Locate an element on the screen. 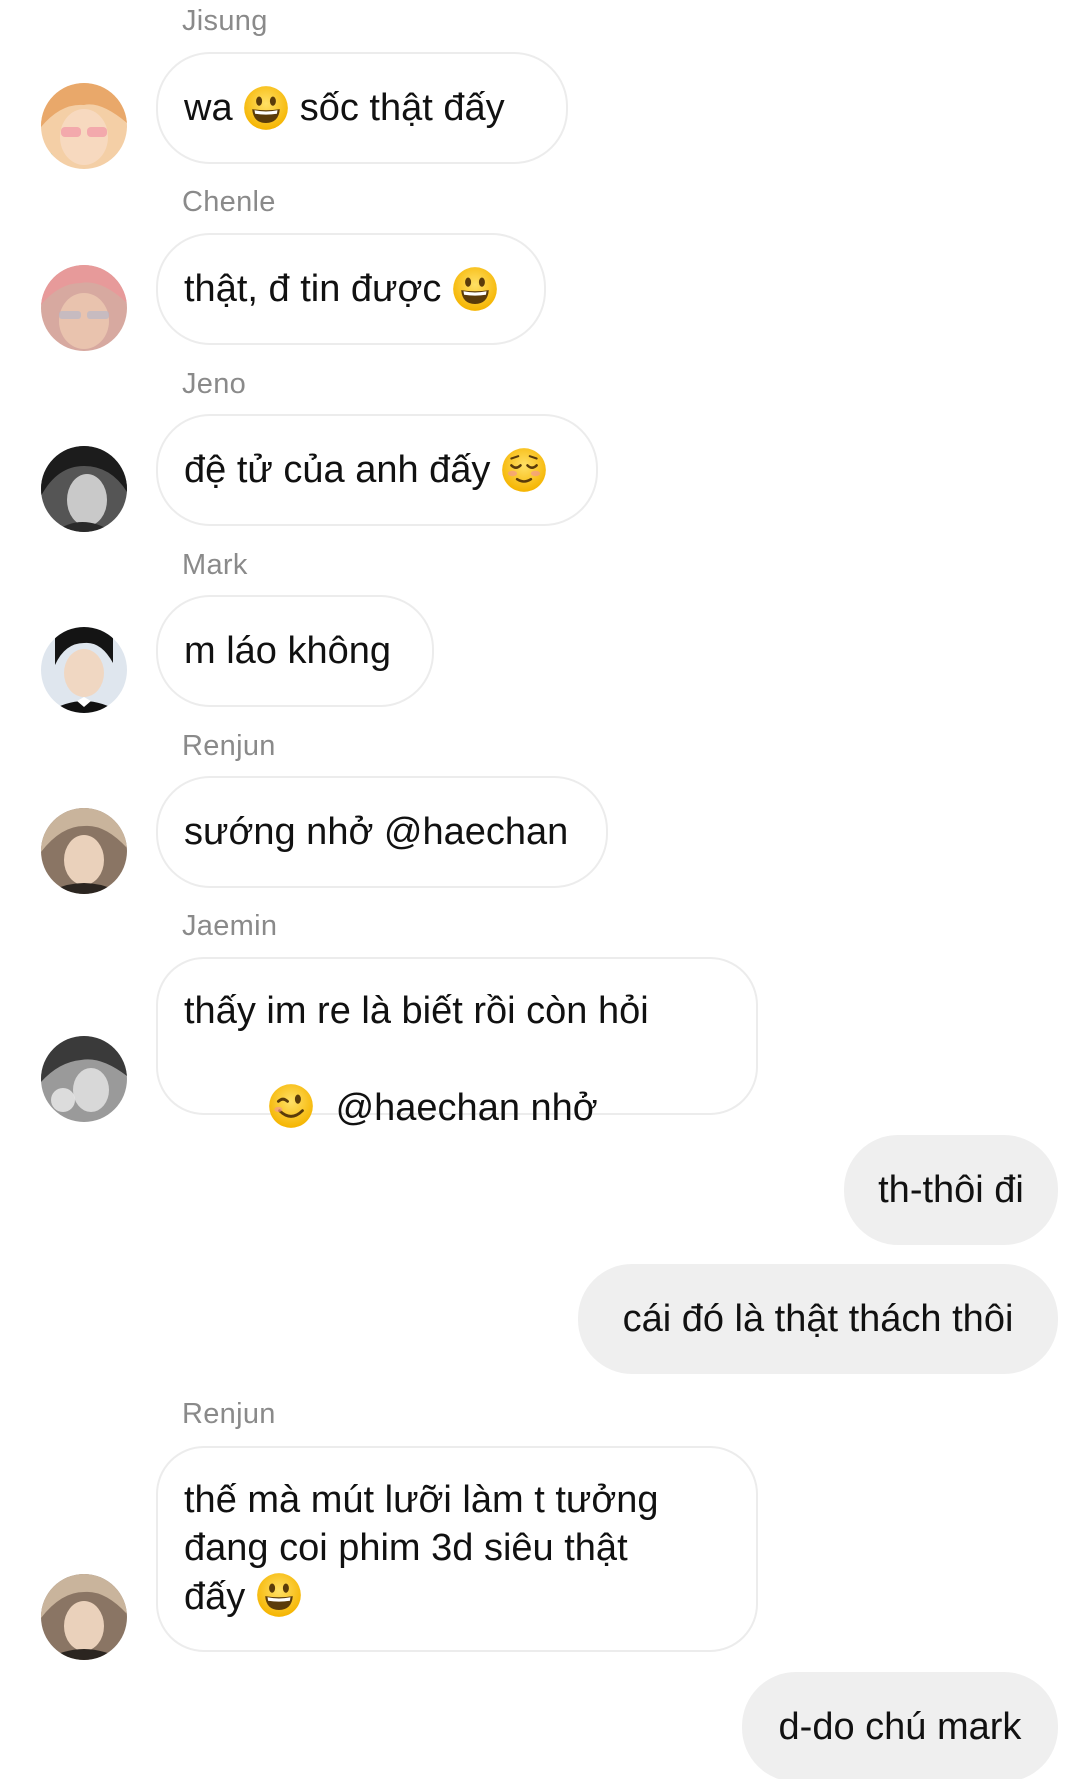 This screenshot has width=1080, height=1779. outgoing-message-bubble: d-do chú mark is located at coordinates (900, 1725).